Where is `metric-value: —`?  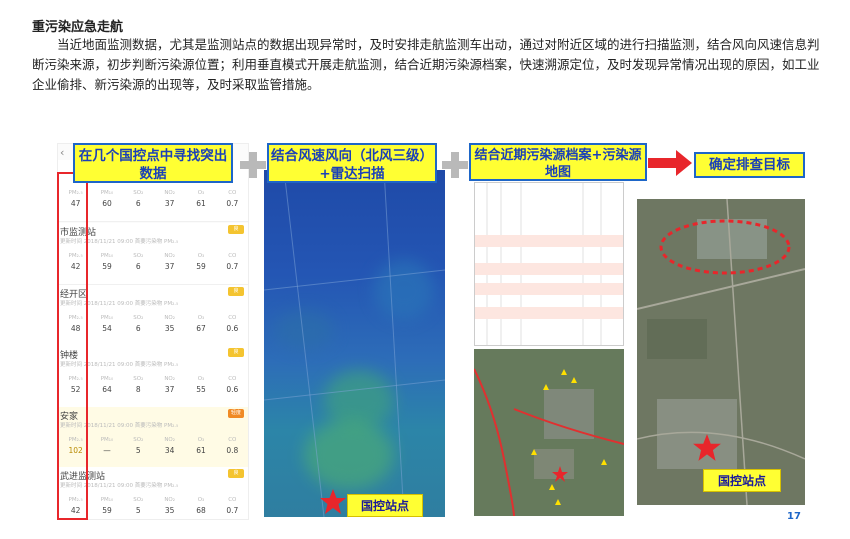
metric-value: — is located at coordinates (107, 450).